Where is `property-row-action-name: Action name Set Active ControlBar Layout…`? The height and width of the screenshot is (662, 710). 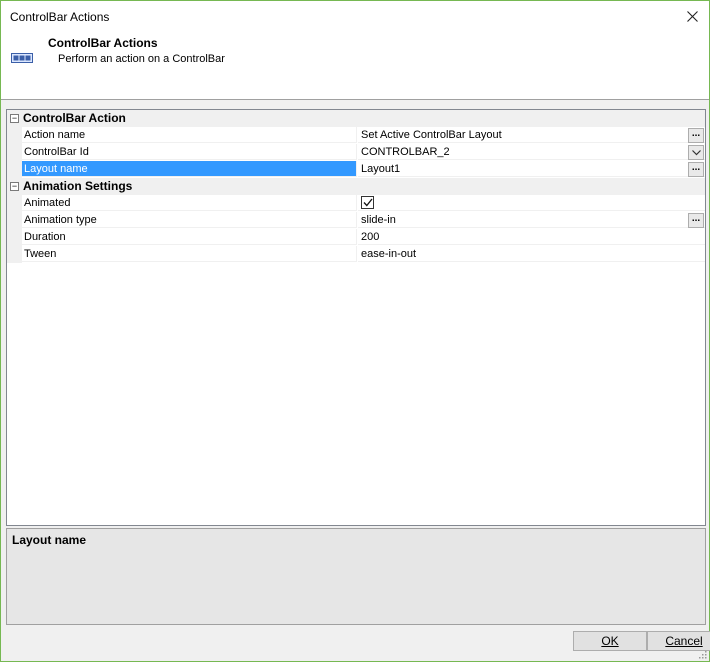 property-row-action-name: Action name Set Active ControlBar Layout… is located at coordinates (356, 135).